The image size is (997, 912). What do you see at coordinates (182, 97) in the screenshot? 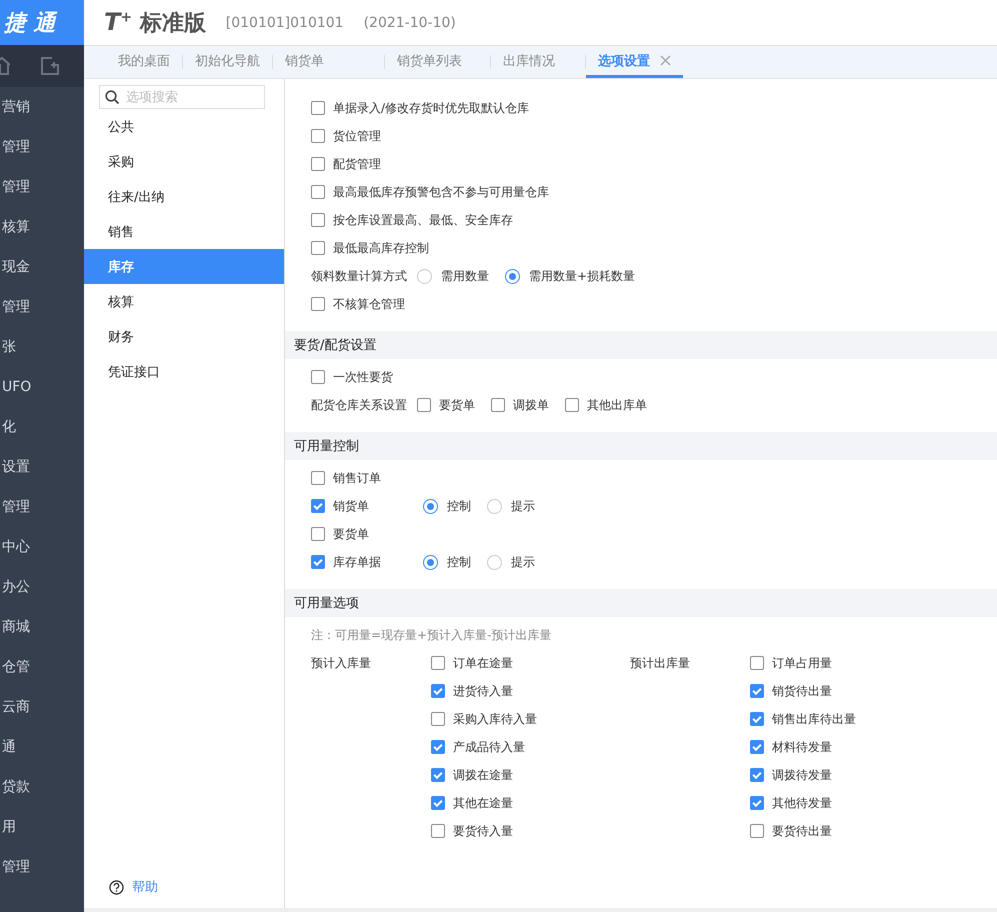
I see `search-field: 选项搜索` at bounding box center [182, 97].